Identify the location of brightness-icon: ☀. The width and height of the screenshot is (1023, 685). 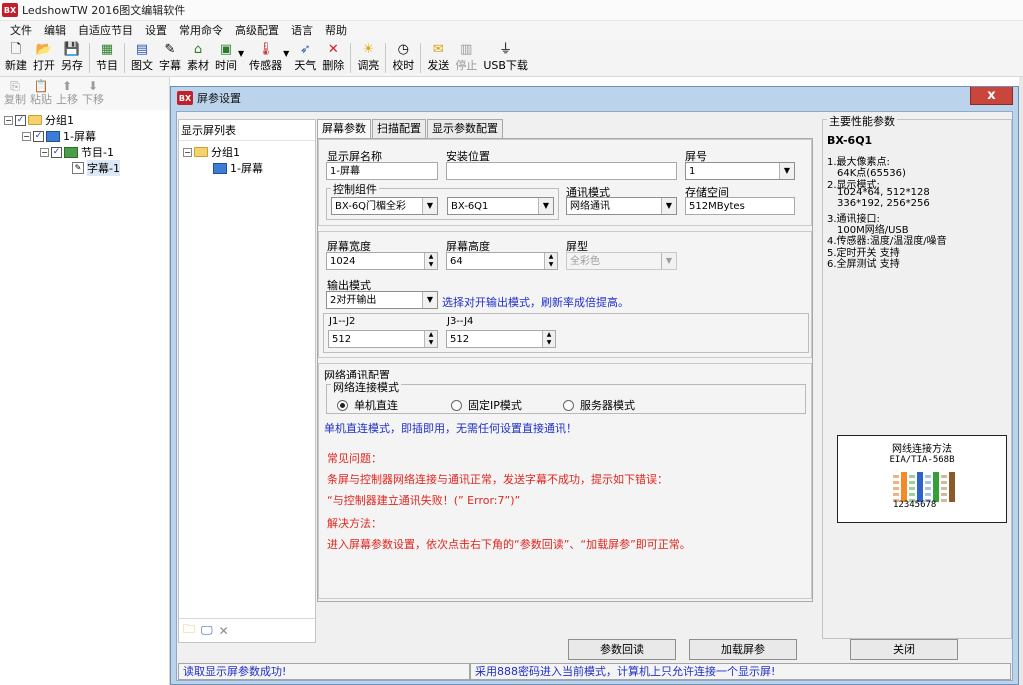
(368, 49).